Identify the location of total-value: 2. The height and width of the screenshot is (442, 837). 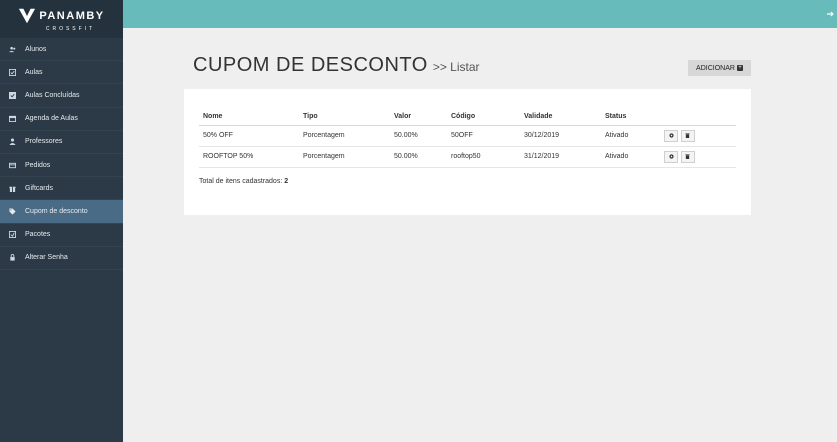
(286, 181).